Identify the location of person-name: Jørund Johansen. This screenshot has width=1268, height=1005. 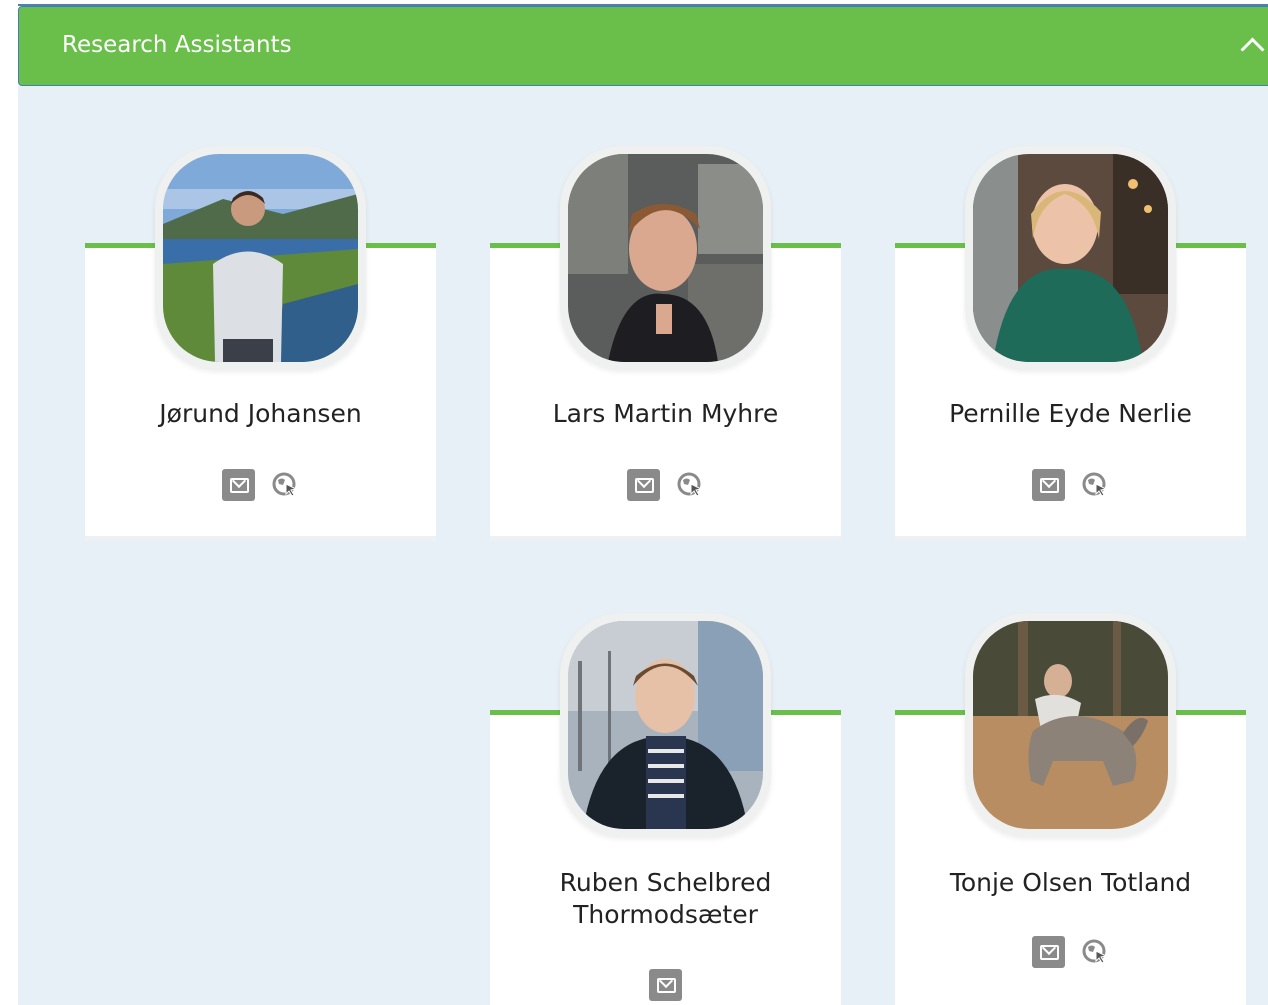
(260, 413).